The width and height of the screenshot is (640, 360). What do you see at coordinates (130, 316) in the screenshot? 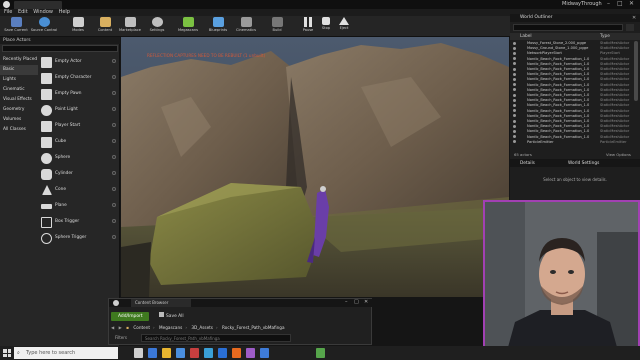
I see `add-import-button: Add/Import` at bounding box center [130, 316].